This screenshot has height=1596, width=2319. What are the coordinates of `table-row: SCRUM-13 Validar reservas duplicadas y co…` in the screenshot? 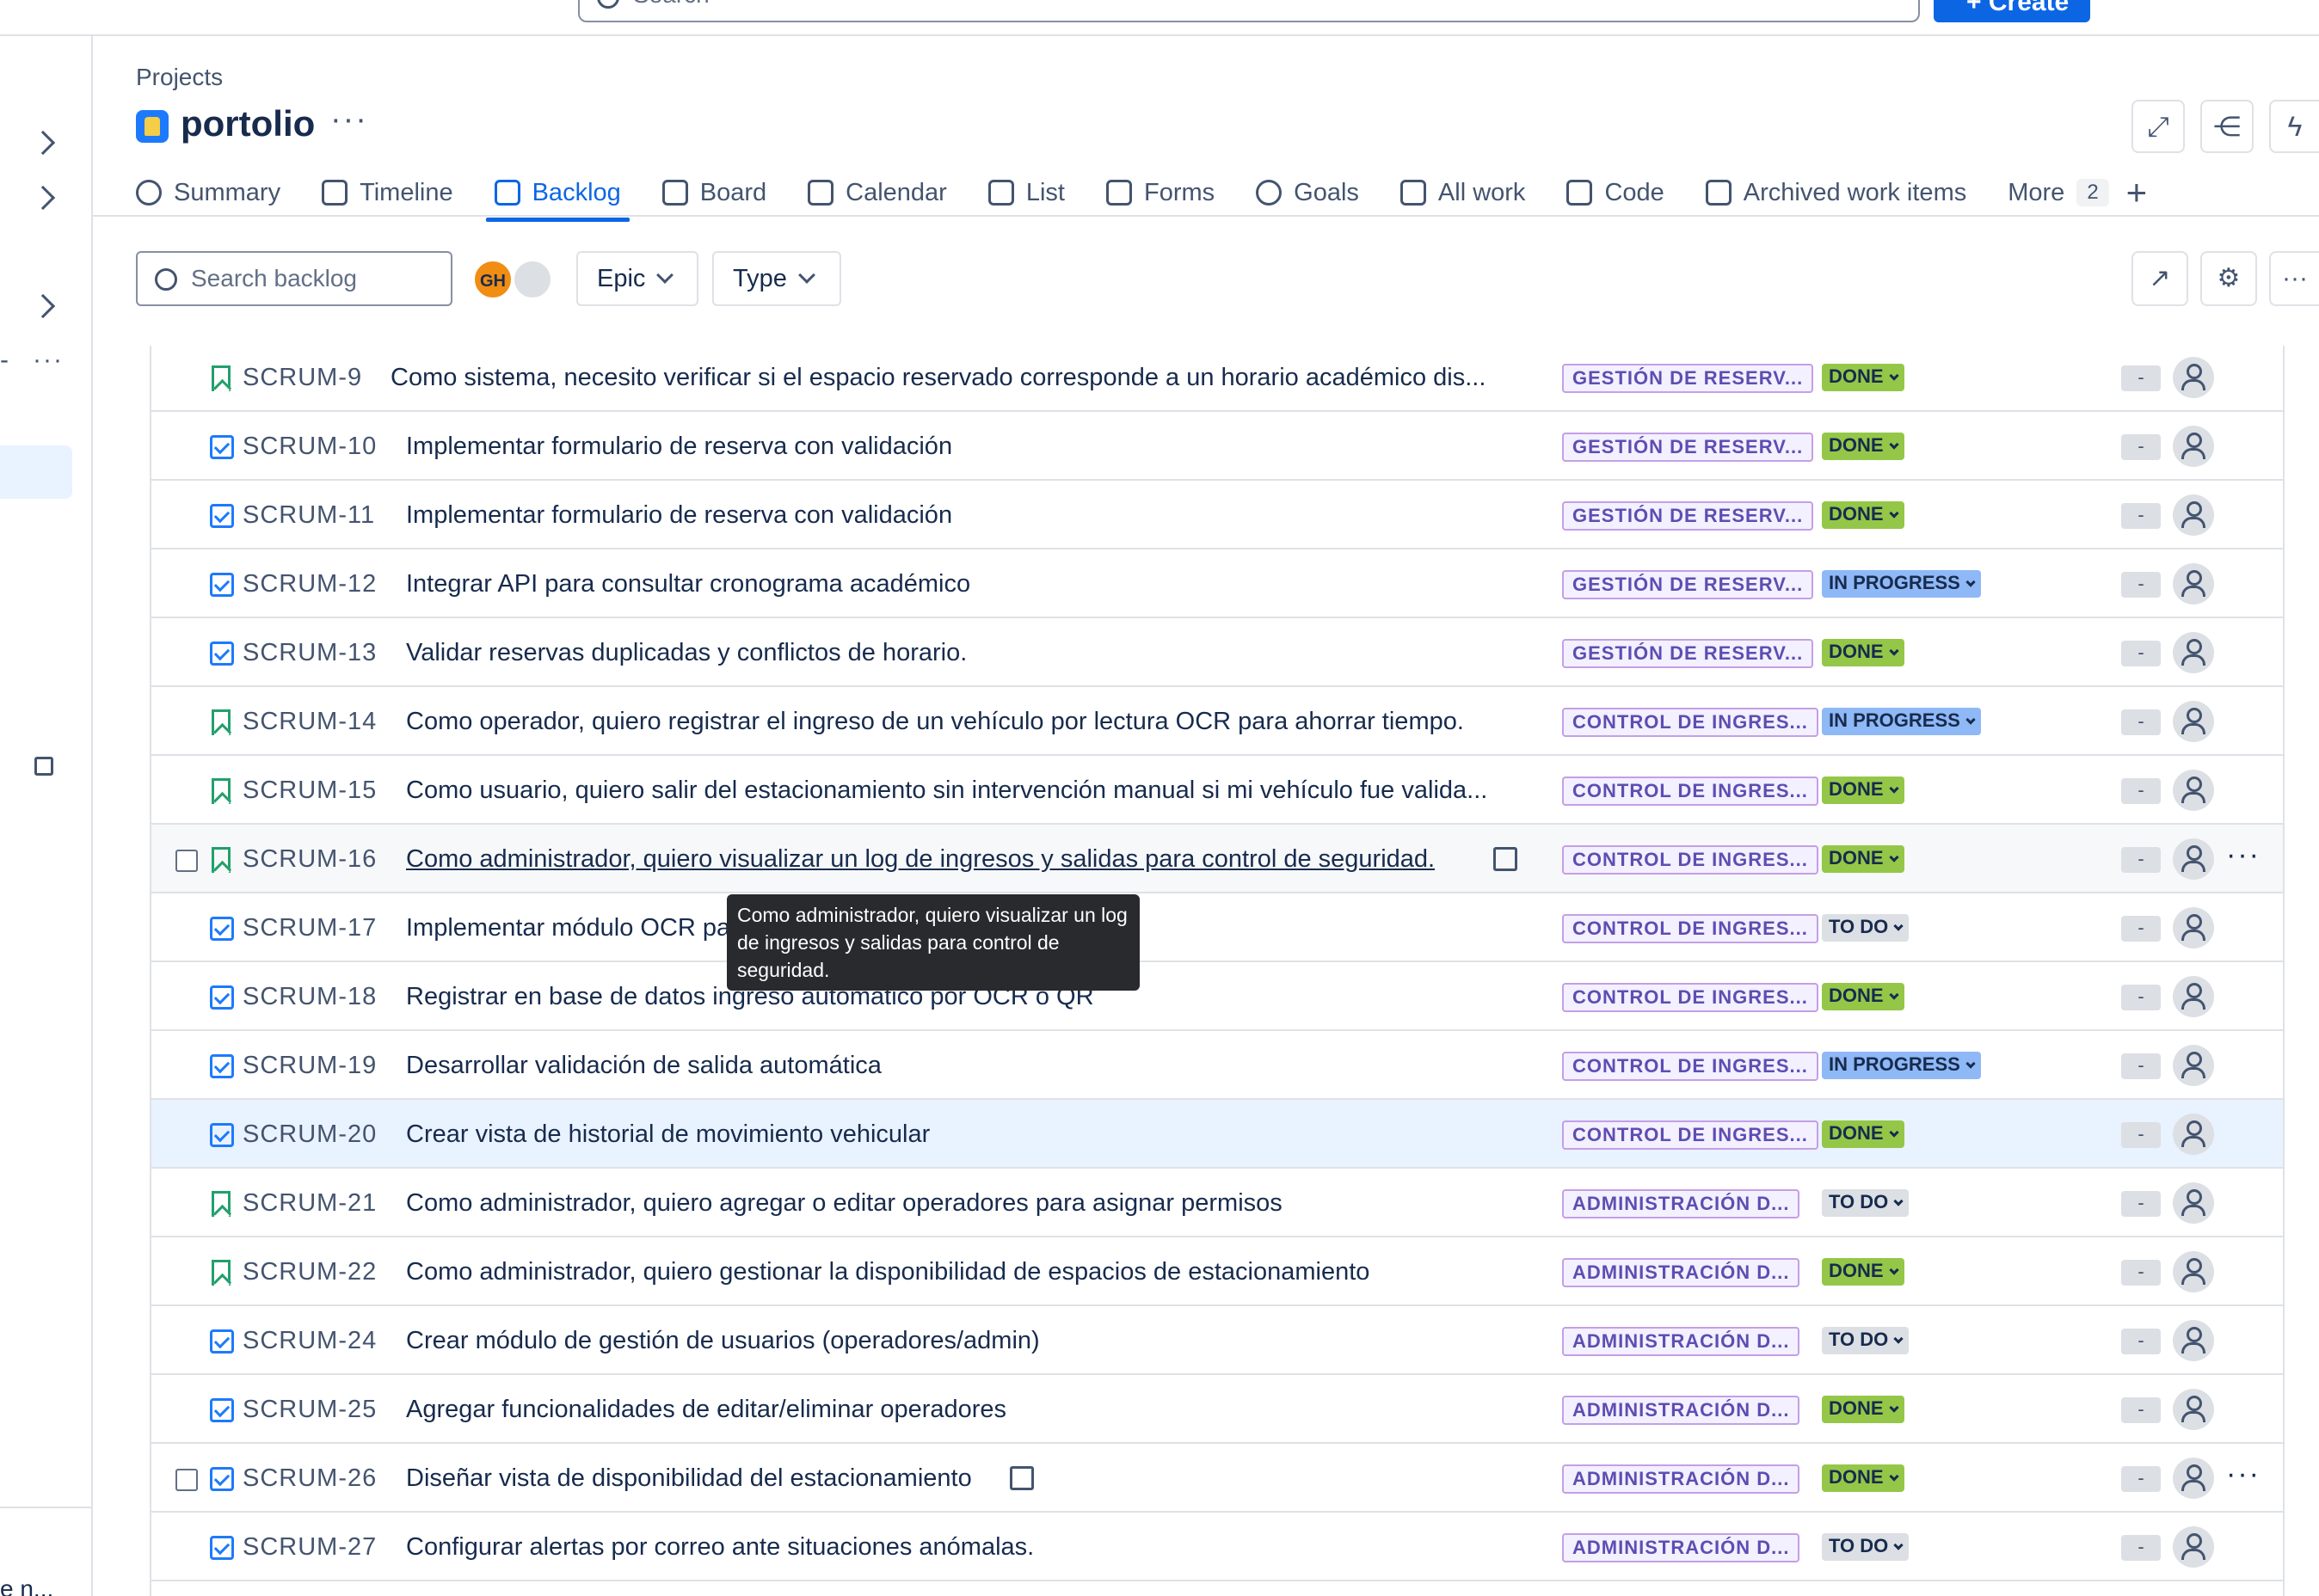 It's located at (1217, 652).